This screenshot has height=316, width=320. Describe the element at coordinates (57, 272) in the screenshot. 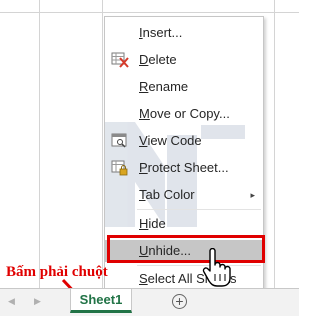

I see `right-click-annotation: Bấm phải chuột` at that location.